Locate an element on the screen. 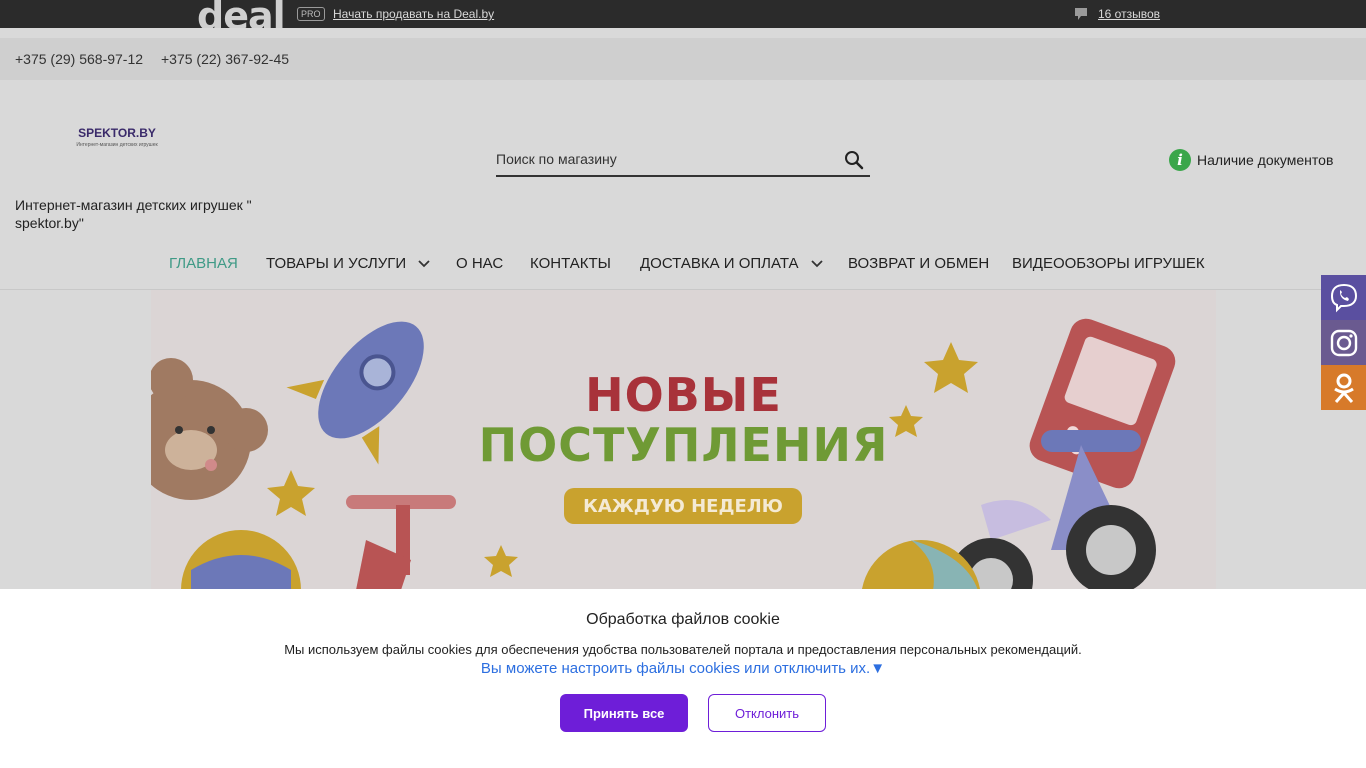 This screenshot has width=1366, height=768. banner-headline-1: НОВЫЕ is located at coordinates (683, 395).